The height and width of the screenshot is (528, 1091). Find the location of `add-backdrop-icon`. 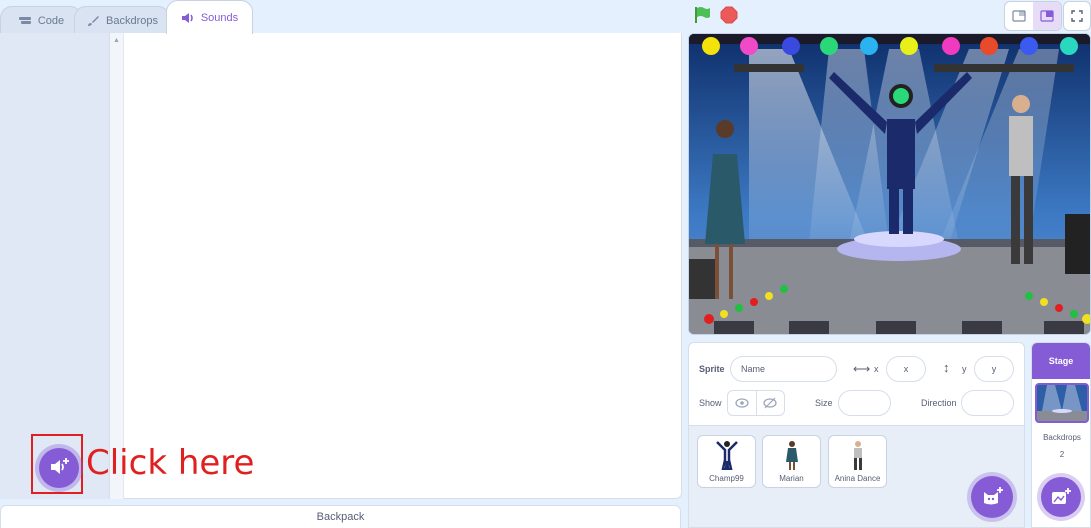

add-backdrop-icon is located at coordinates (1061, 496).